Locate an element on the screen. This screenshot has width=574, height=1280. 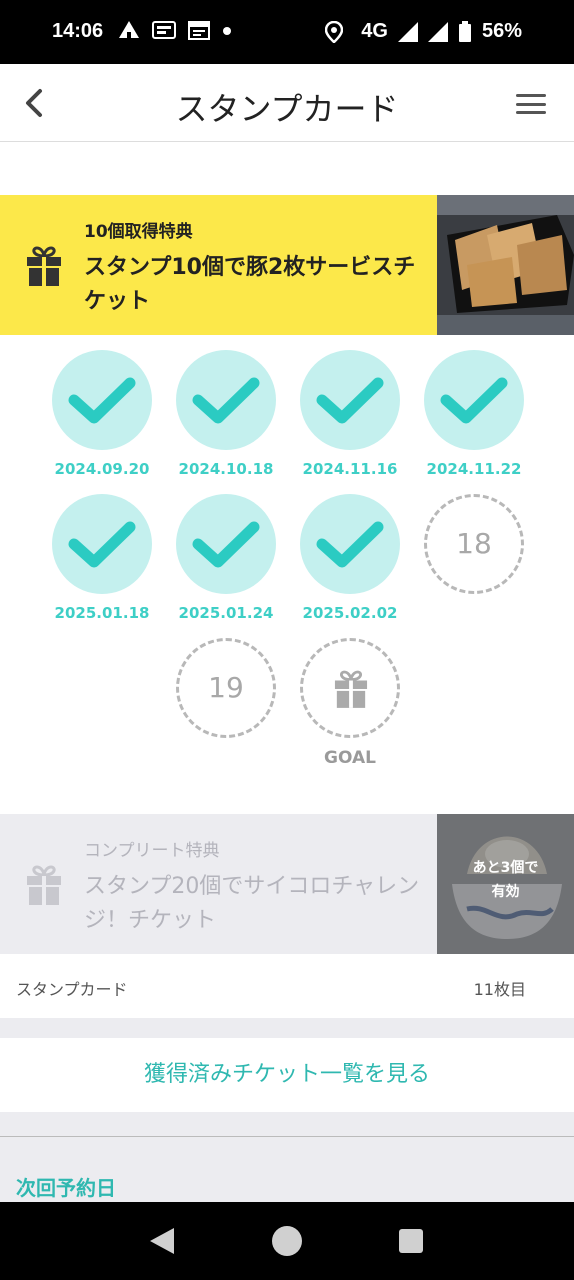
page-title: スタンプカード is located at coordinates (287, 109).